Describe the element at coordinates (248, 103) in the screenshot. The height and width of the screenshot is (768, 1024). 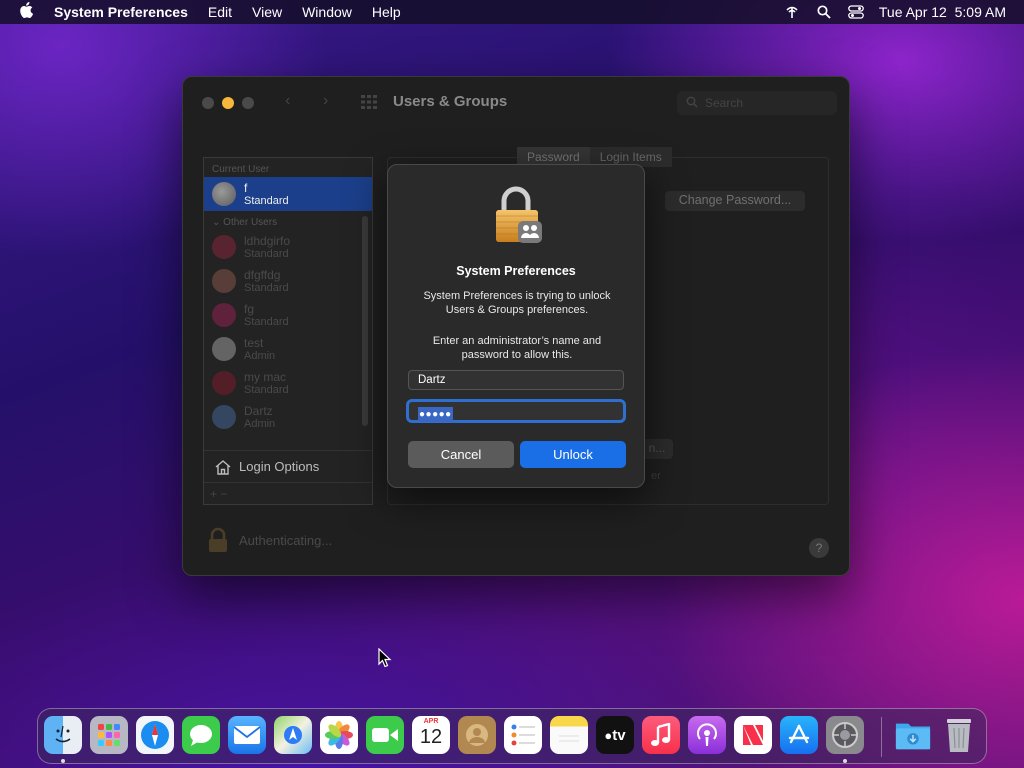
I see `zoom-window-button` at that location.